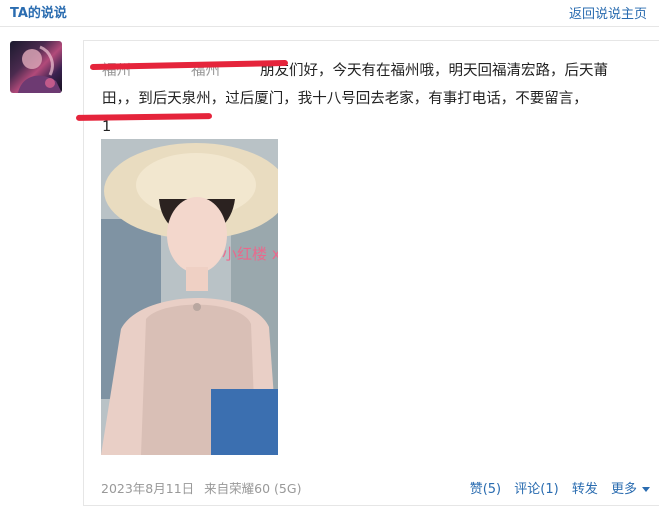 This screenshot has height=506, width=659. Describe the element at coordinates (614, 12) in the screenshot. I see `back-to-feed-link: 返回说说主页` at that location.